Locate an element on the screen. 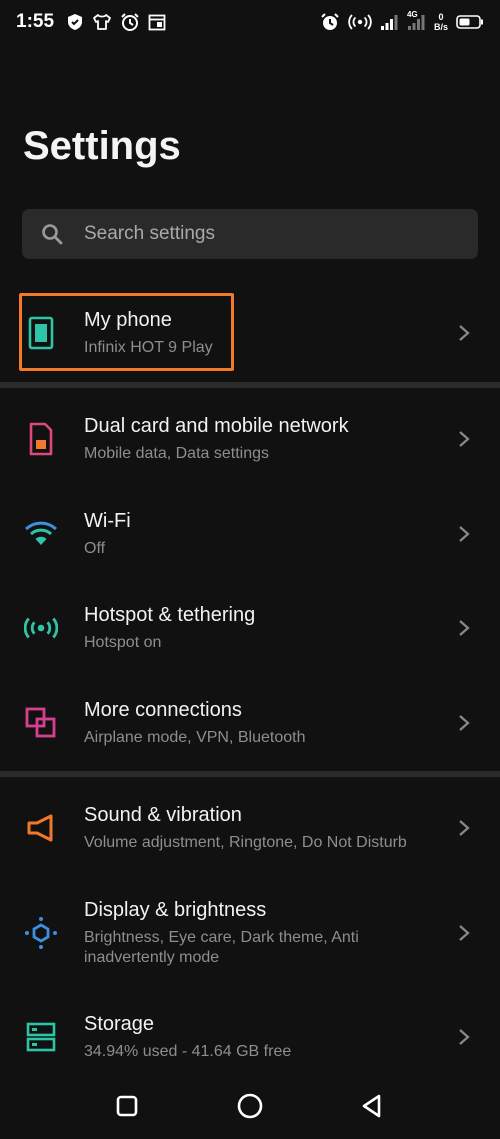 Image resolution: width=500 pixels, height=1139 pixels. search-placeholder: Search settings is located at coordinates (149, 233).